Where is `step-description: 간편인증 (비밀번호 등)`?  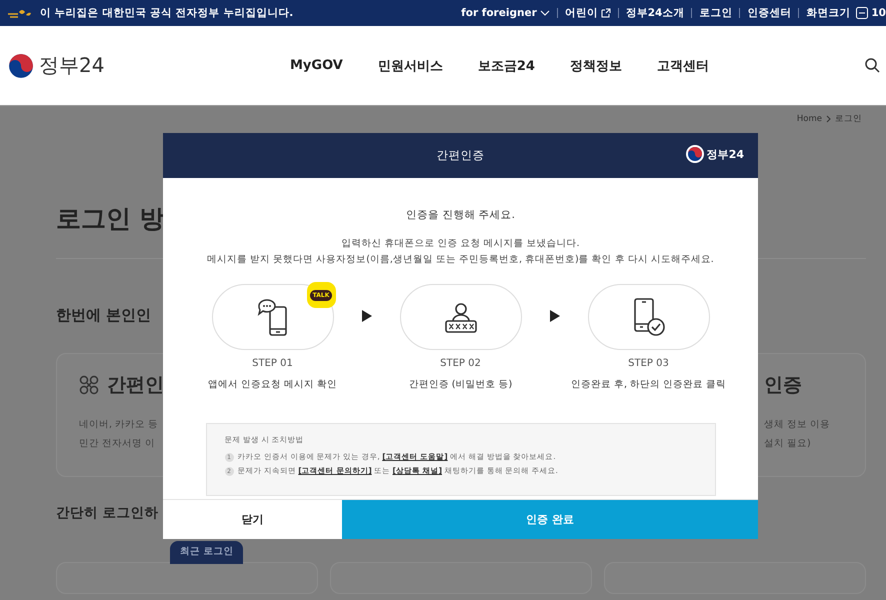
step-description: 간편인증 (비밀번호 등) is located at coordinates (460, 384).